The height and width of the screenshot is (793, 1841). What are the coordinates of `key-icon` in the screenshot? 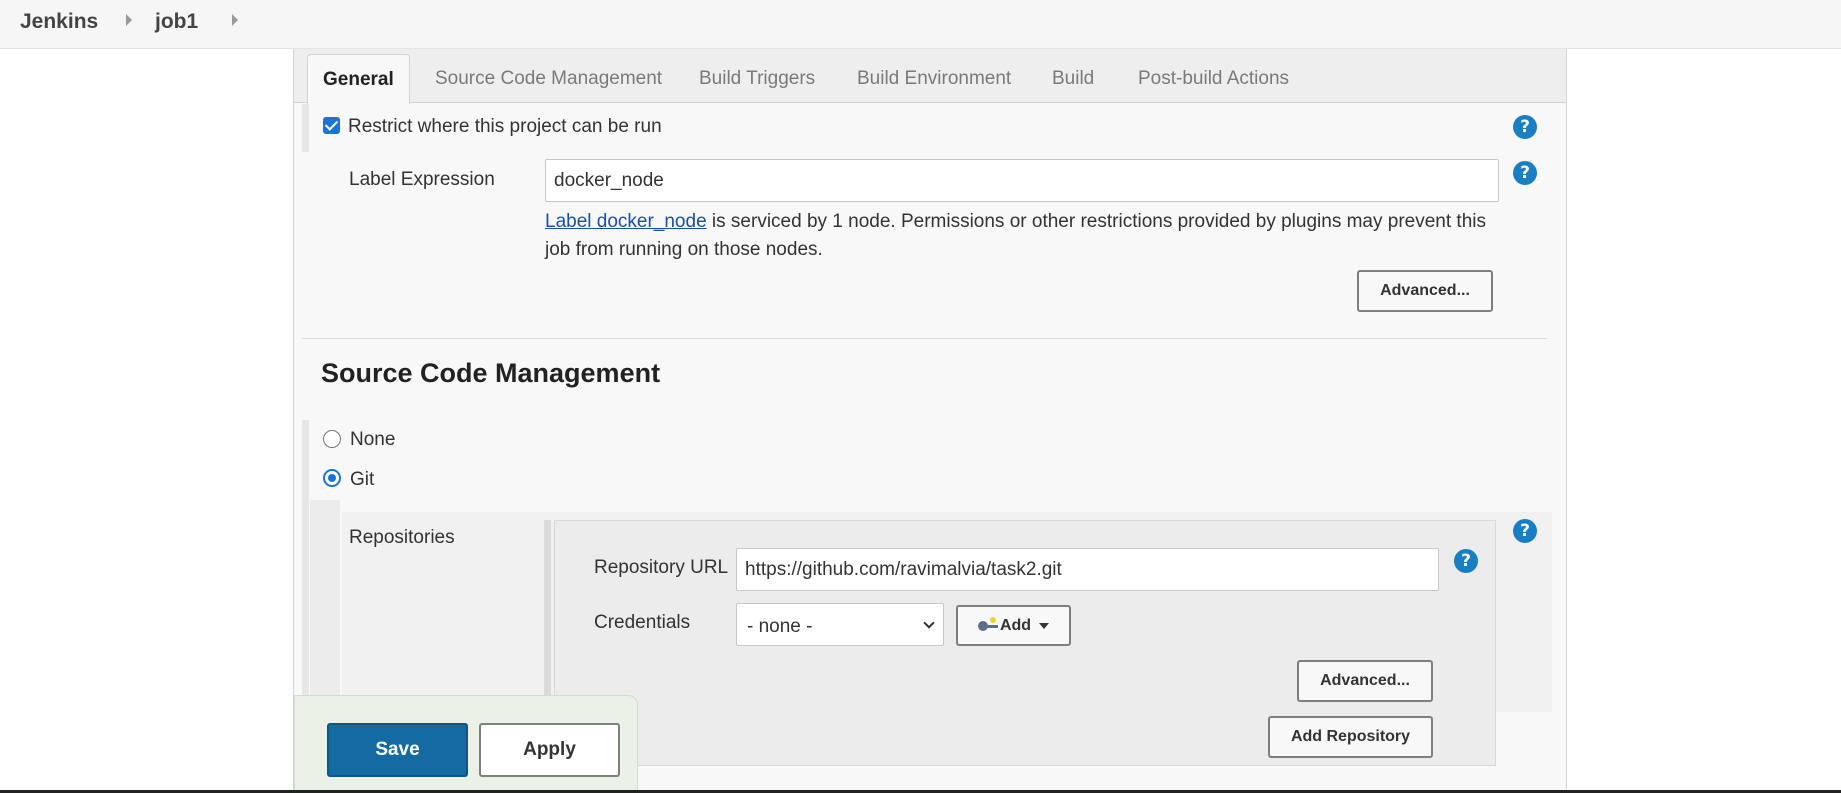 It's located at (987, 624).